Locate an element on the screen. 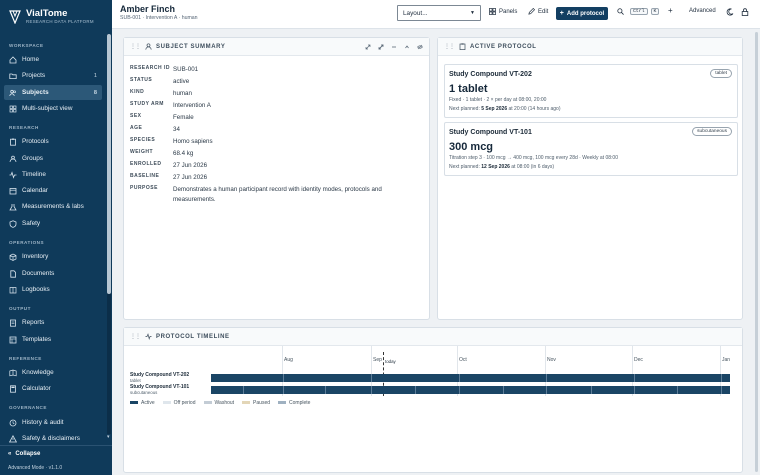 This screenshot has height=475, width=760. sidebar-item-label: Timeline is located at coordinates (34, 174).